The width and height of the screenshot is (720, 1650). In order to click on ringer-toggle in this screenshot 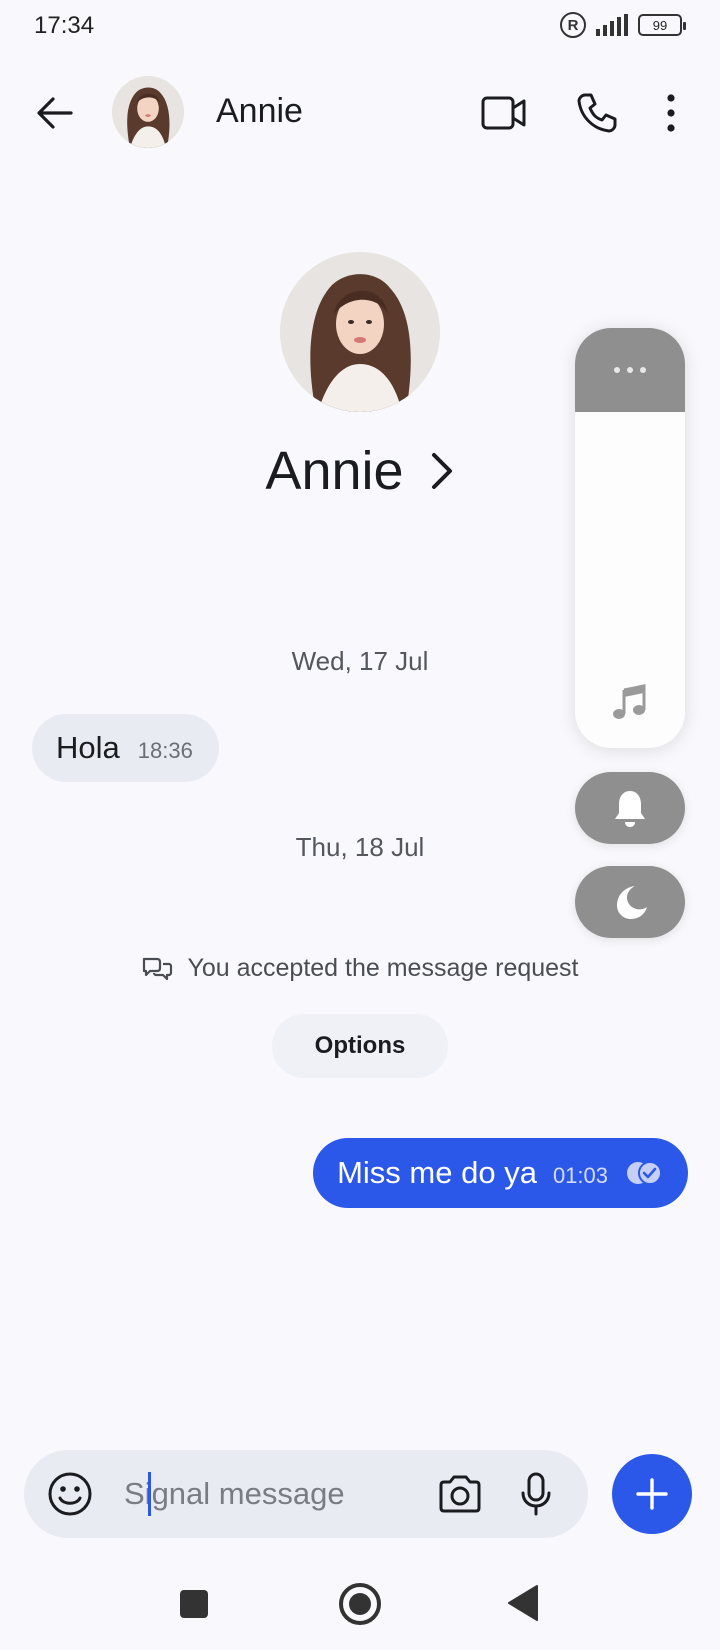, I will do `click(630, 808)`.